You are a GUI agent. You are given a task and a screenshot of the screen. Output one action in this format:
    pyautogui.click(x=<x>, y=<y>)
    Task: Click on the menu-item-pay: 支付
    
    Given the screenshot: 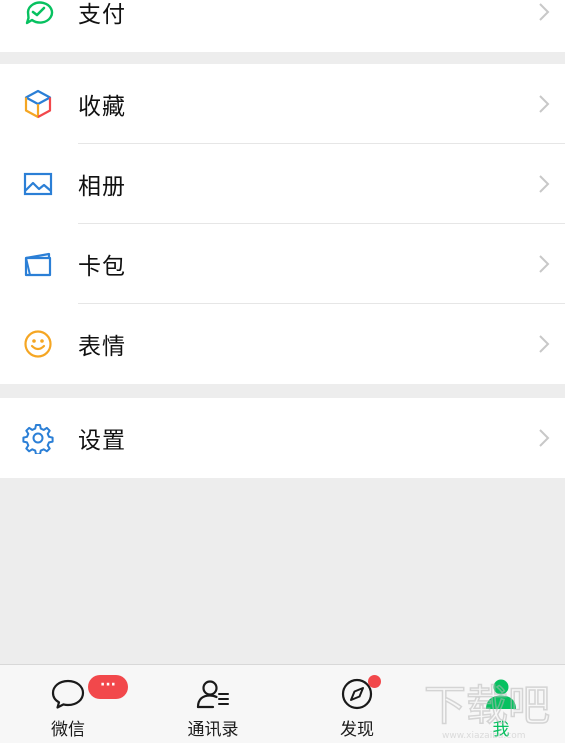 What is the action you would take?
    pyautogui.click(x=282, y=26)
    